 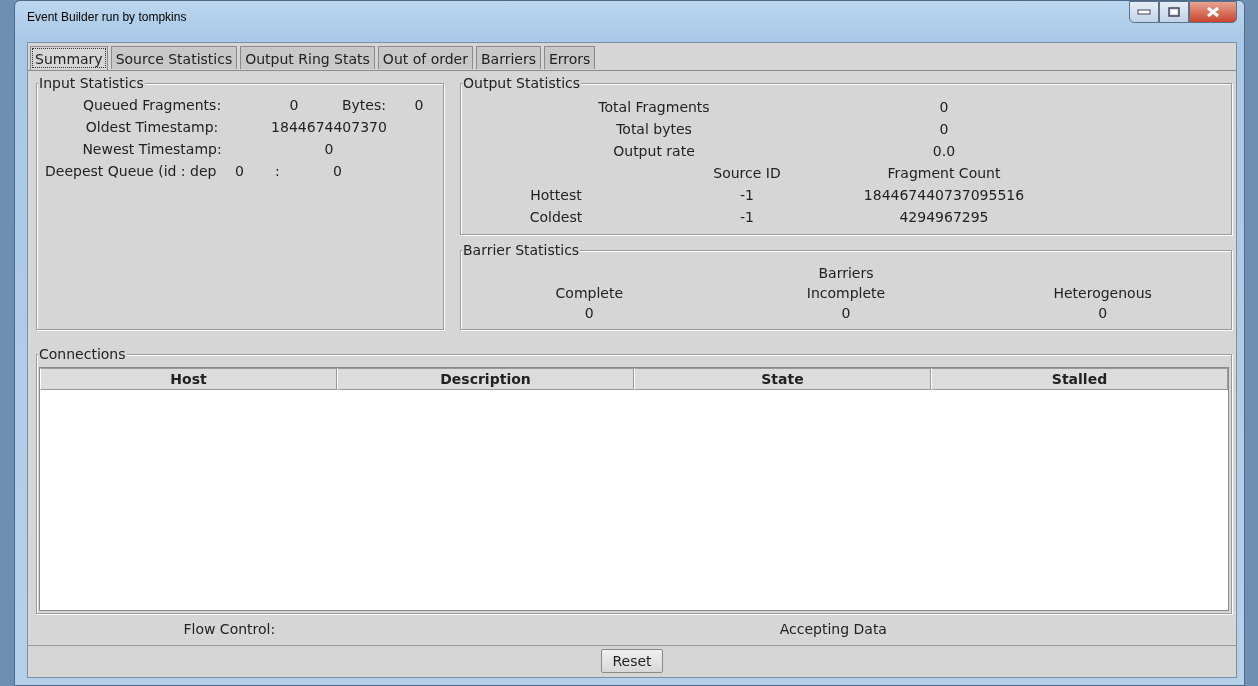 What do you see at coordinates (833, 629) in the screenshot?
I see `flow-control-value: Accepting Data` at bounding box center [833, 629].